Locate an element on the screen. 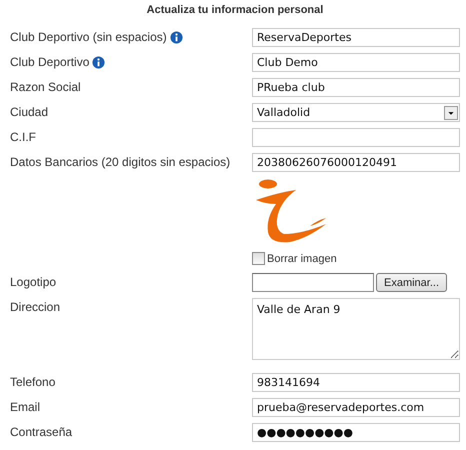  field-label: Razon Social is located at coordinates (45, 87).